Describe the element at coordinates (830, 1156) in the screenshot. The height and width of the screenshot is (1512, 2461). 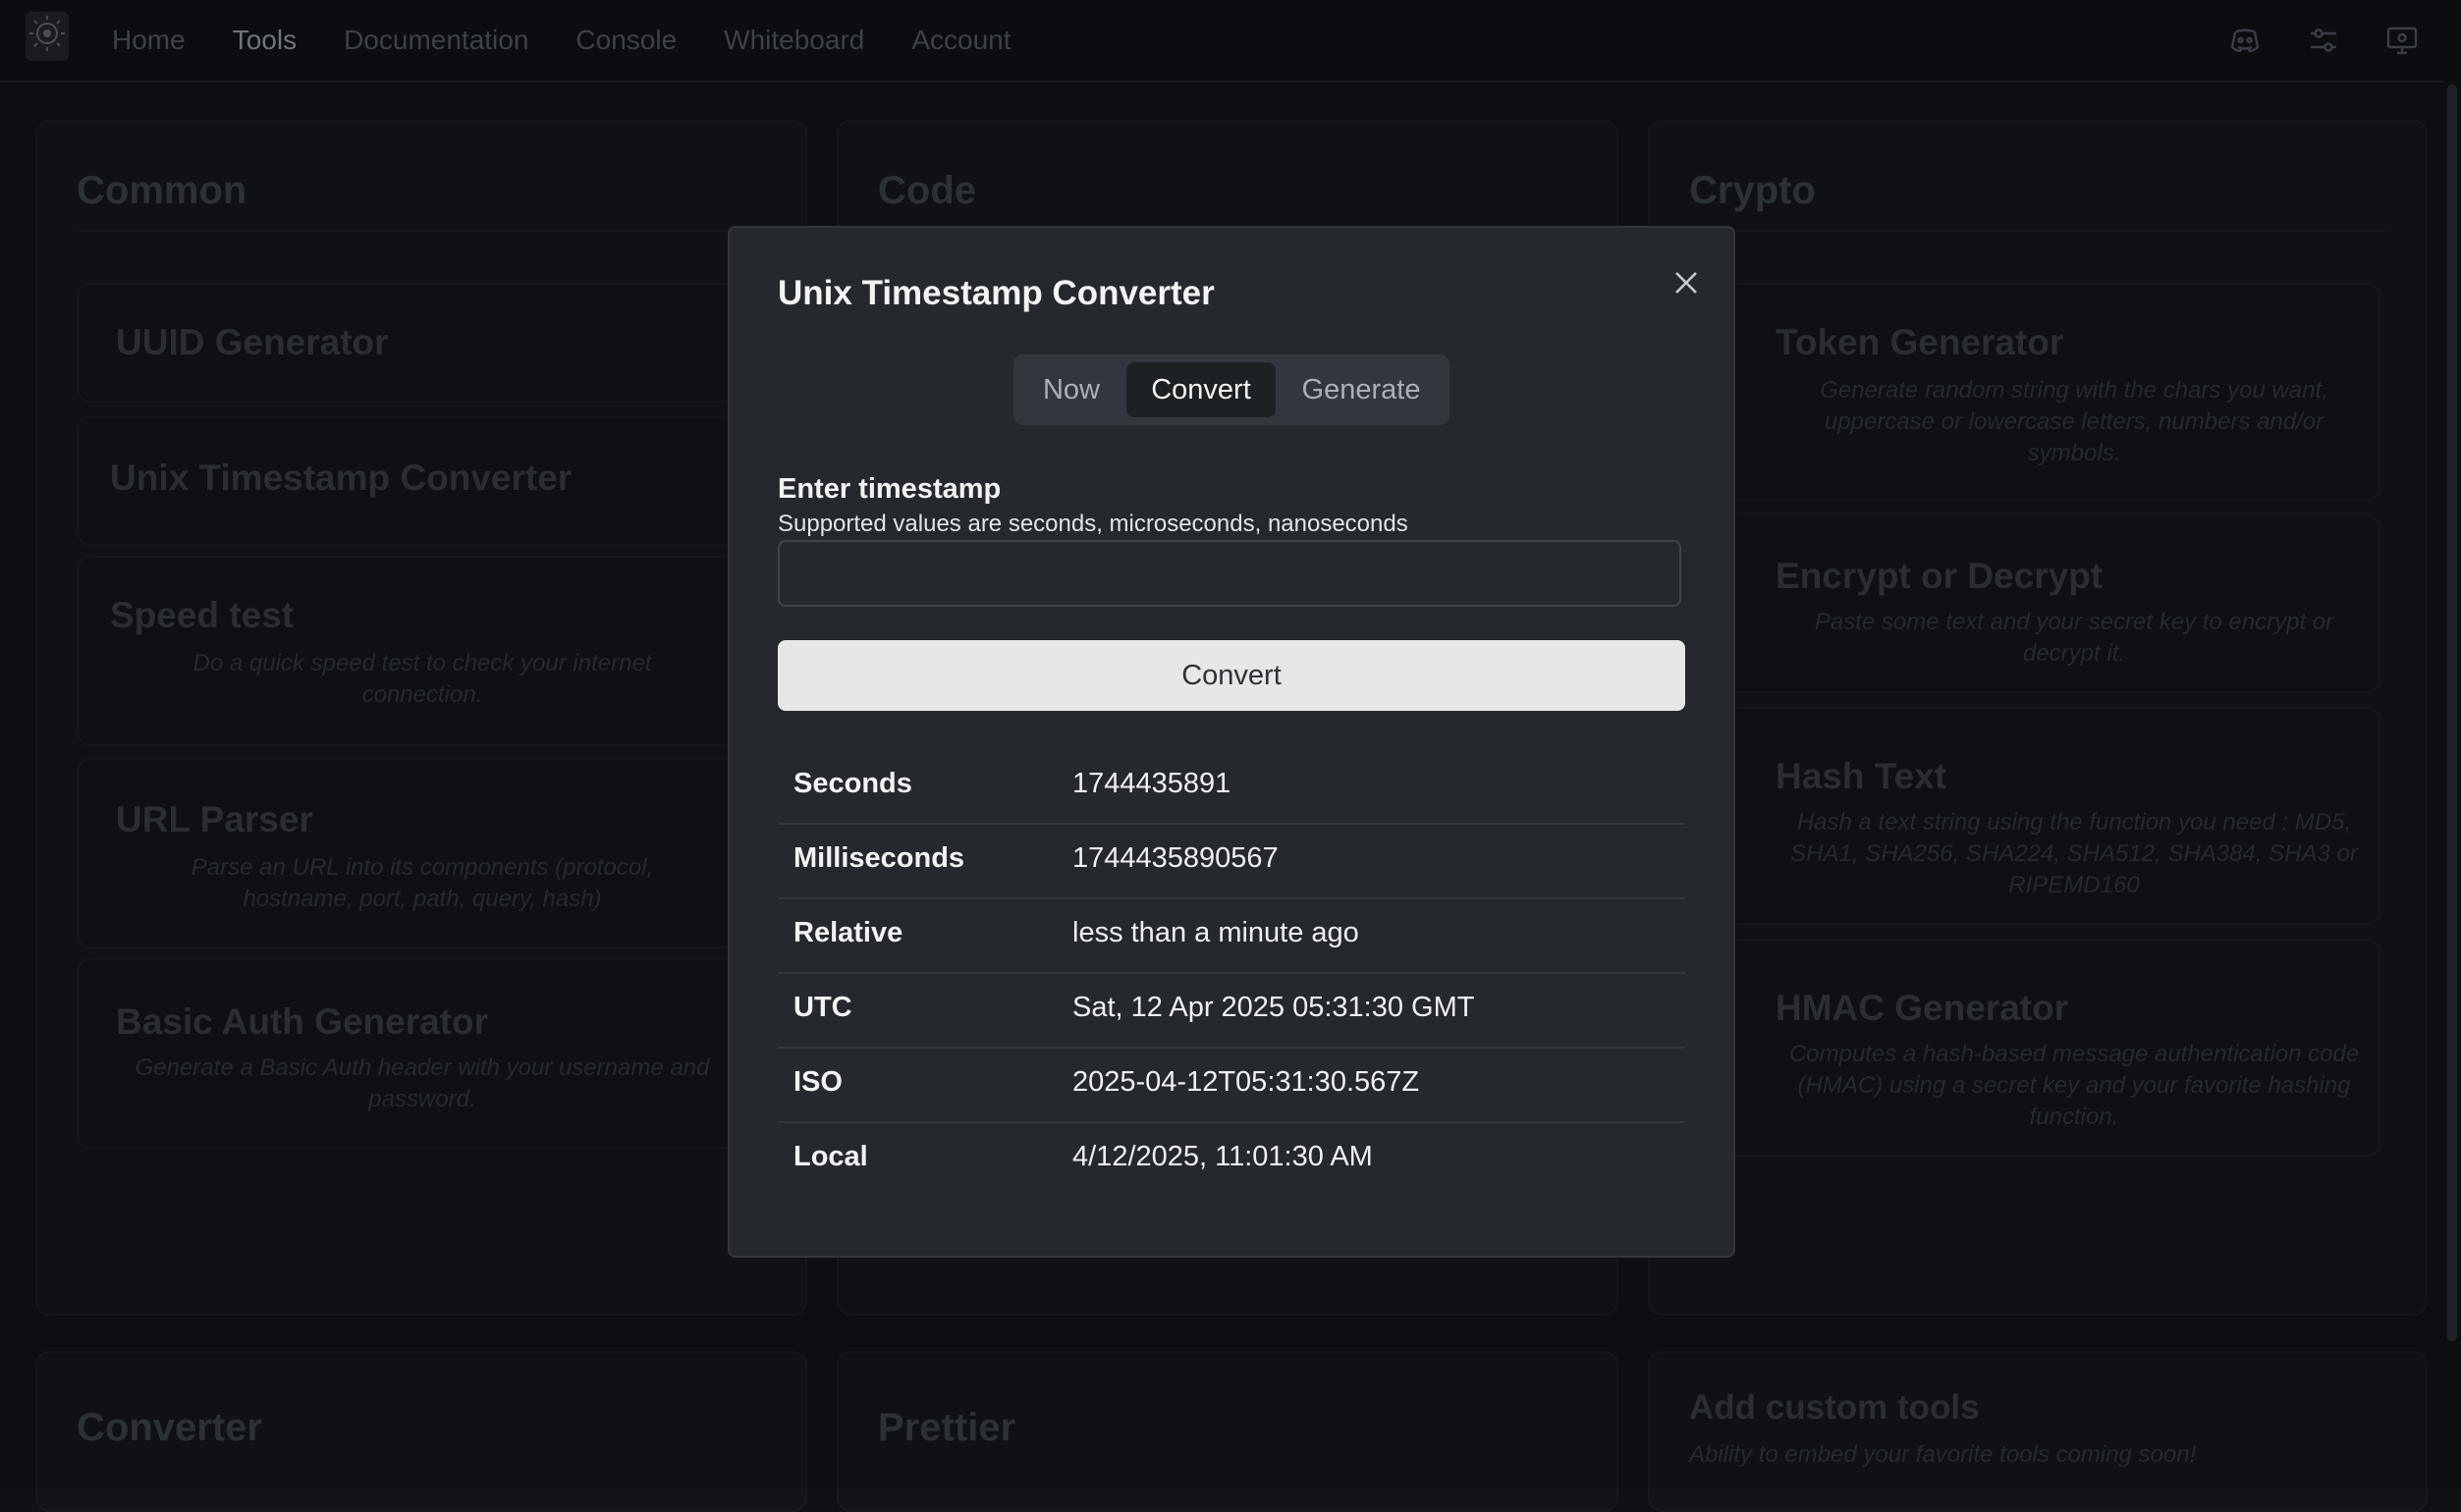
I see `result-key: Local` at that location.